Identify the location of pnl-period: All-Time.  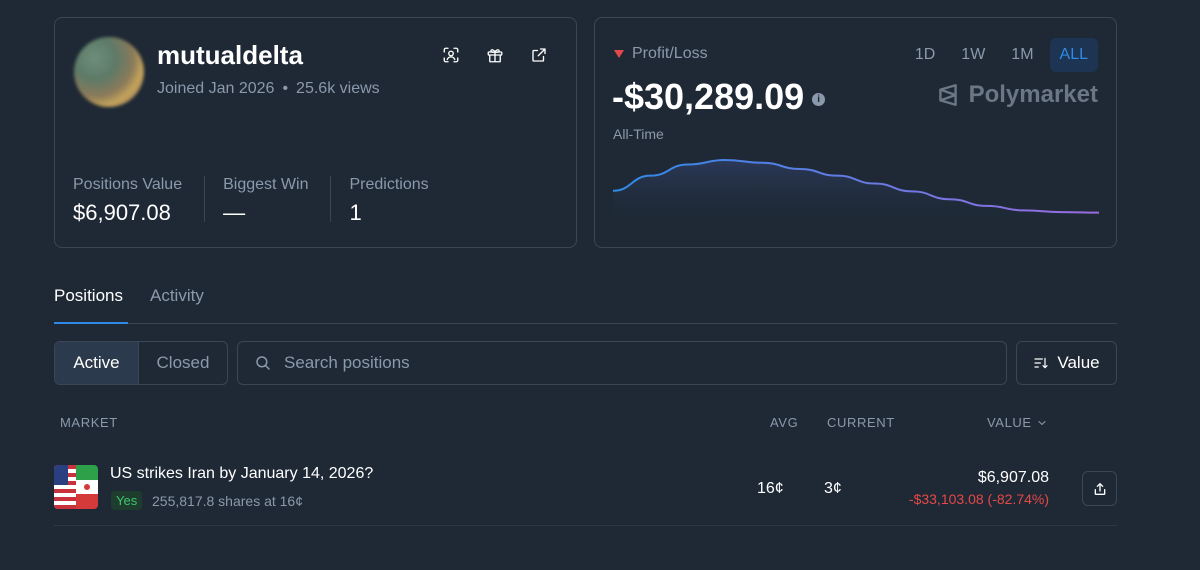
(638, 134).